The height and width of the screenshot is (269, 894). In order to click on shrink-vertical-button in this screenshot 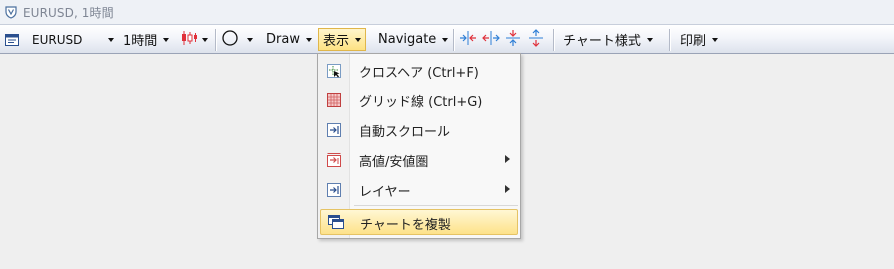, I will do `click(536, 39)`.